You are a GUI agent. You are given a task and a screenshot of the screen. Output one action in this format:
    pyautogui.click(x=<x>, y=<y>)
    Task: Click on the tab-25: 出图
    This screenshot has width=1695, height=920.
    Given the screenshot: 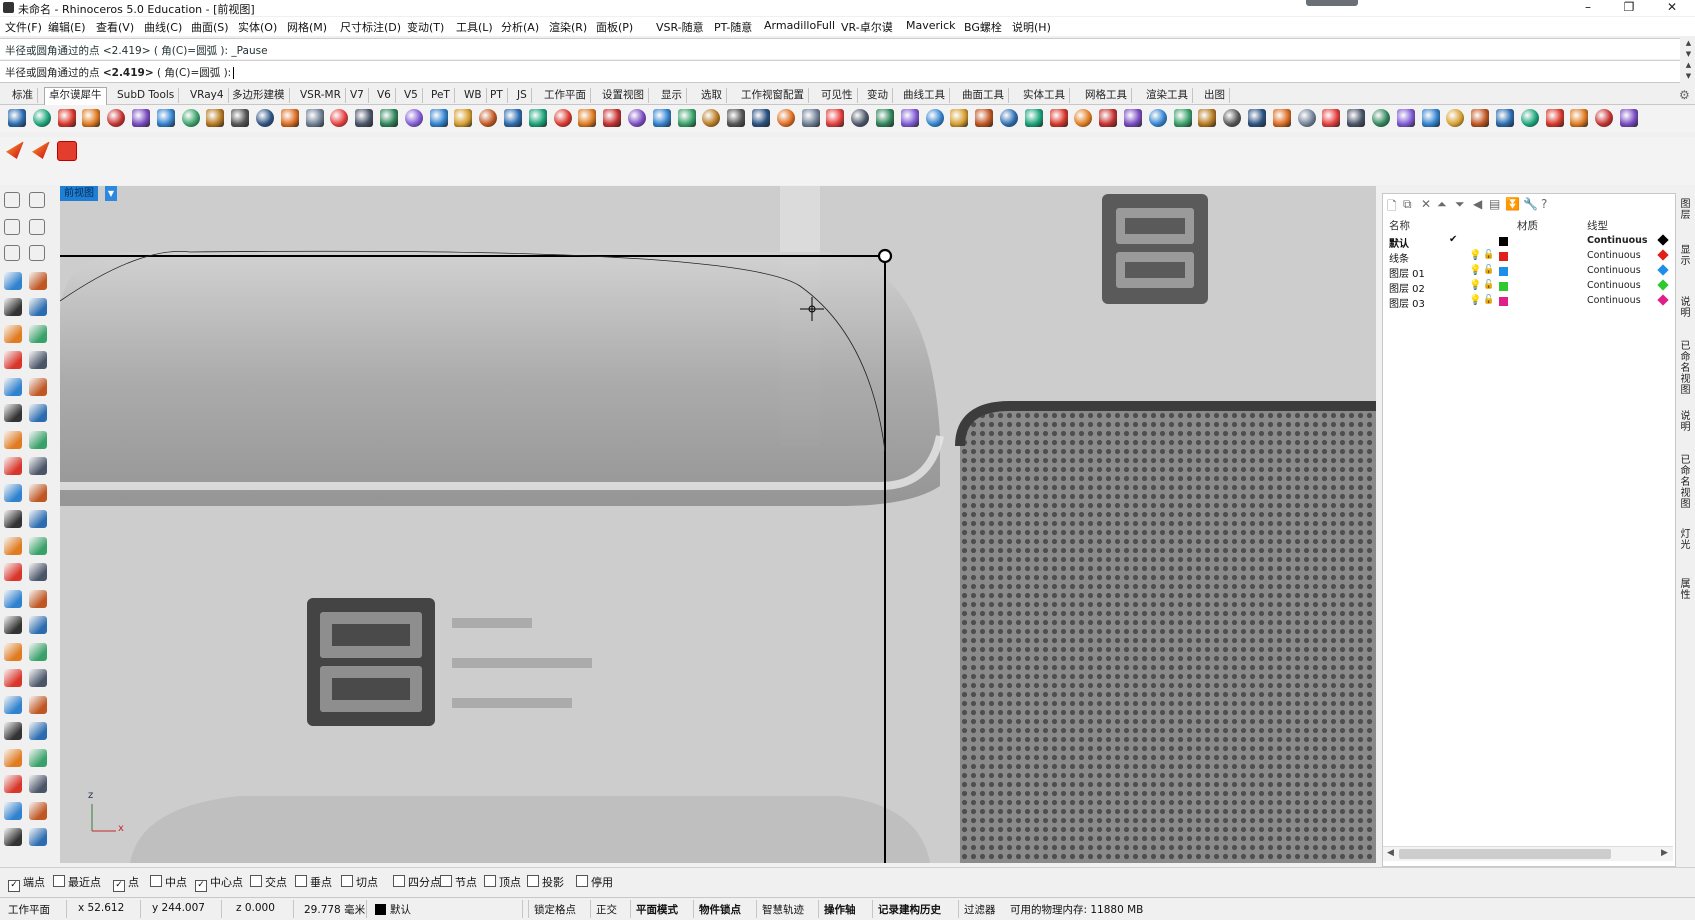 What is the action you would take?
    pyautogui.click(x=1215, y=95)
    